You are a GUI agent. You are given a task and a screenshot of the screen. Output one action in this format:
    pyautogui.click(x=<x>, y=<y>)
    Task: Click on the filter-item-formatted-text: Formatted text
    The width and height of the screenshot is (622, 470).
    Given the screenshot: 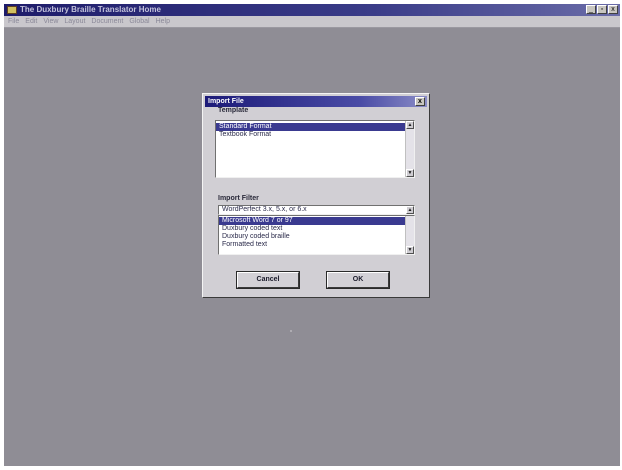 What is the action you would take?
    pyautogui.click(x=316, y=245)
    